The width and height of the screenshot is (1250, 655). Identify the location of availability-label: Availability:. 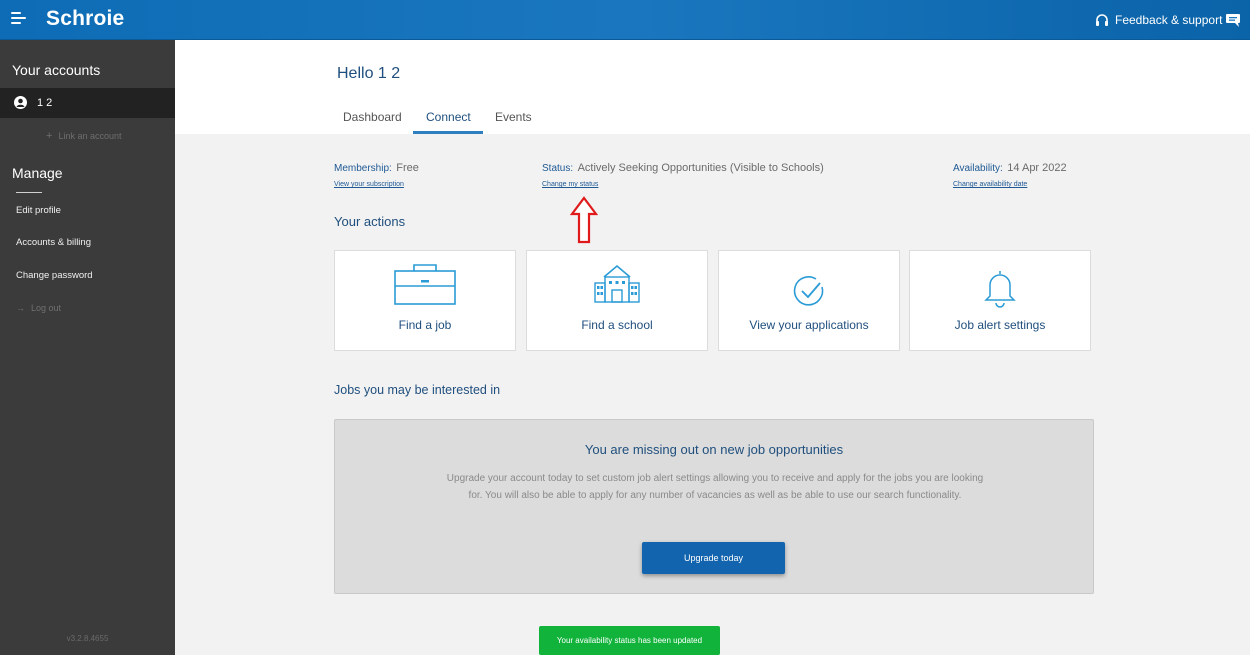
(978, 168).